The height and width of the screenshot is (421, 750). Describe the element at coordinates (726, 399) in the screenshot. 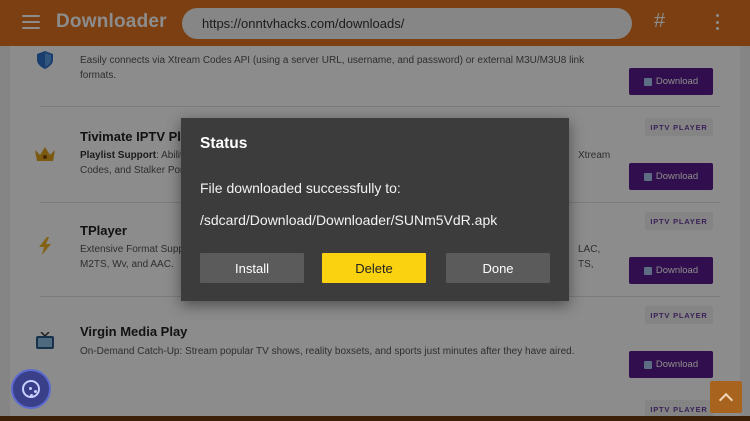

I see `chevron-up-icon` at that location.